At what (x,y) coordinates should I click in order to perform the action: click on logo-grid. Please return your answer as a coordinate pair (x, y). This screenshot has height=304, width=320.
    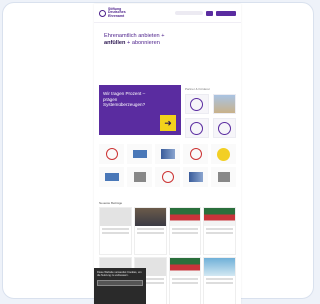
    Looking at the image, I should click on (167, 165).